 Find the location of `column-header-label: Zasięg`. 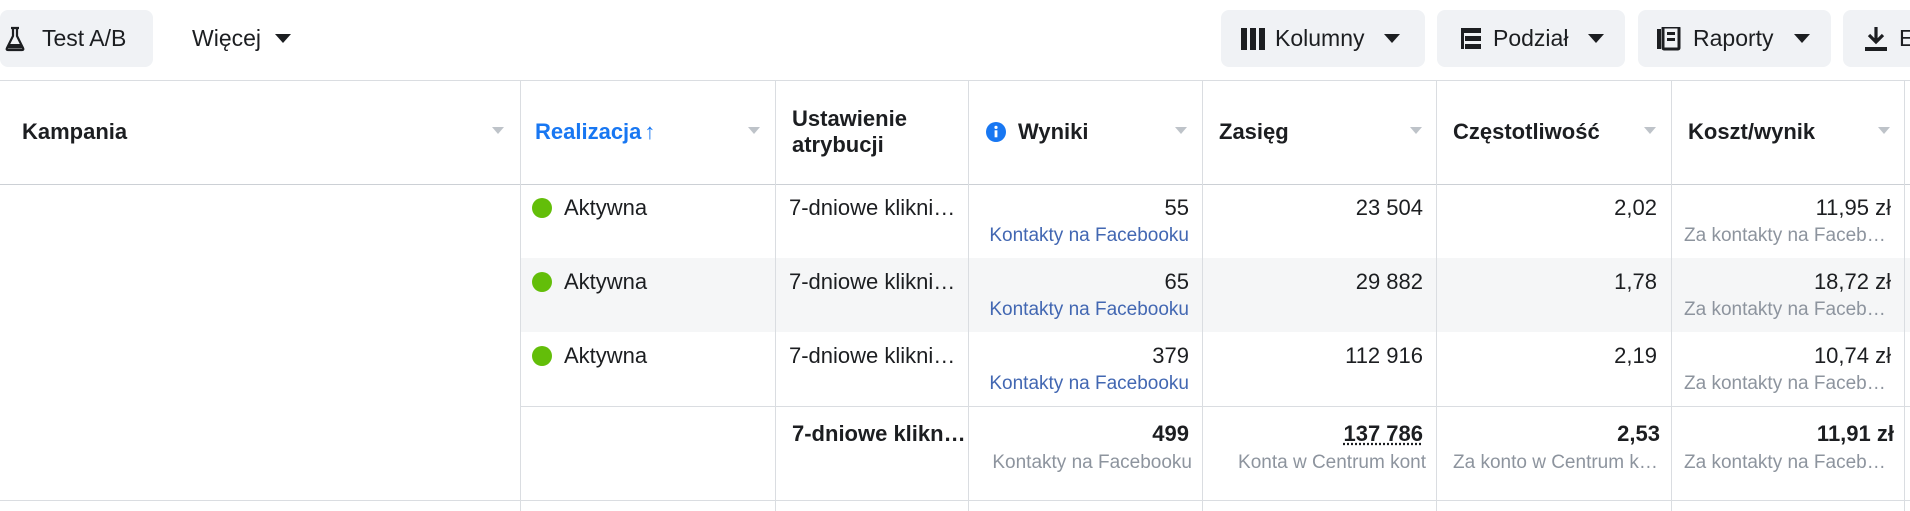

column-header-label: Zasięg is located at coordinates (1254, 131).